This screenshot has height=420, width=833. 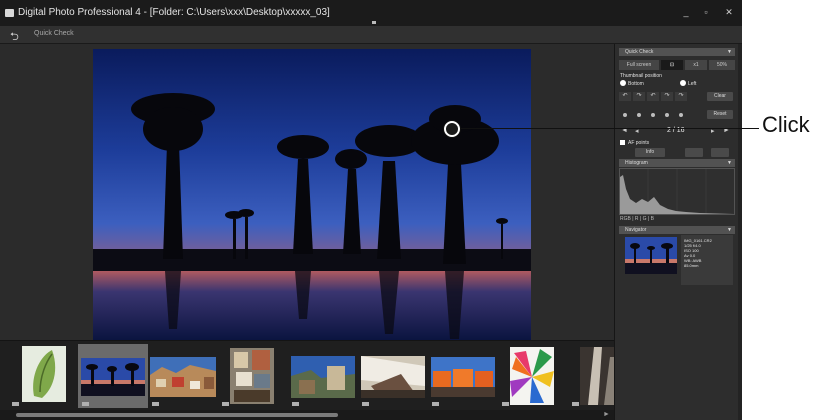 I want to click on maximize-button: ▫, so click(x=706, y=12).